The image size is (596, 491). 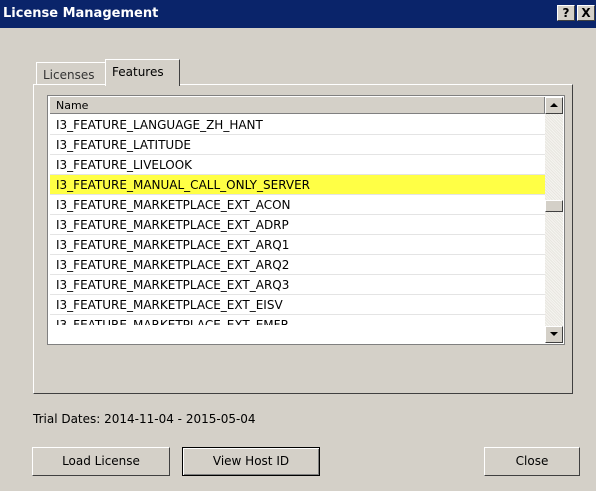 I want to click on list-item: I3_FEATURE_LATITUDE, so click(x=297, y=145).